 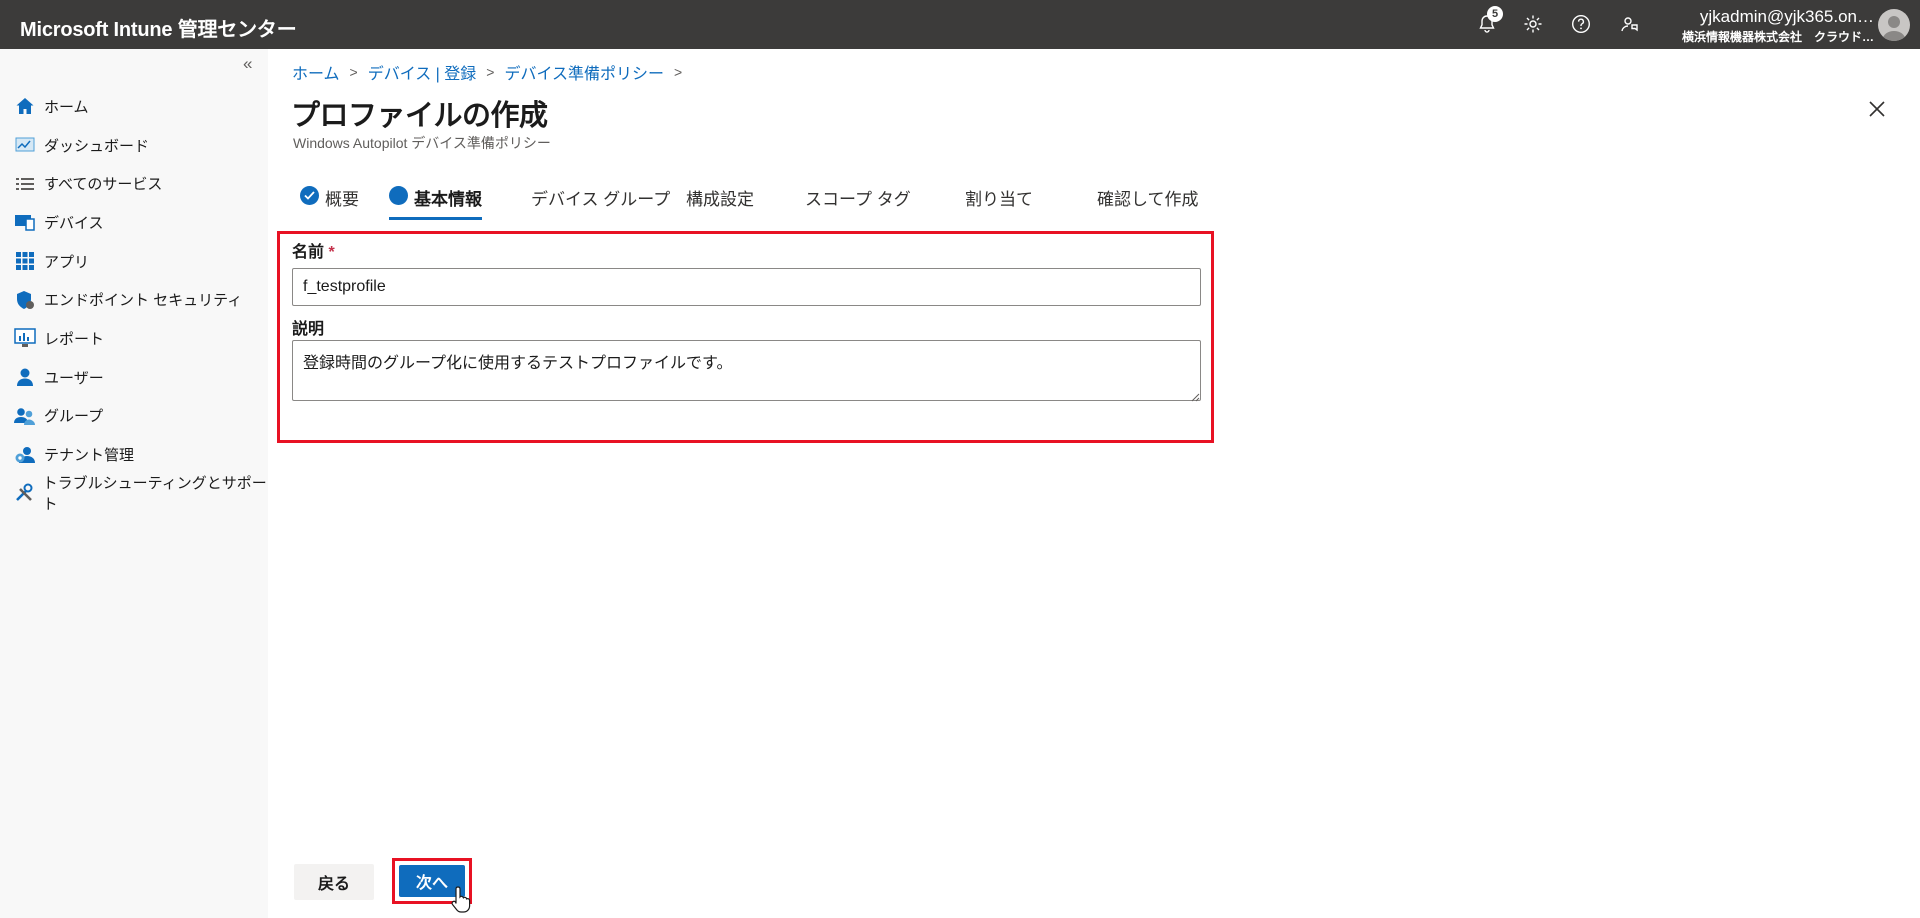 What do you see at coordinates (463, 900) in the screenshot?
I see `hand-cursor-icon` at bounding box center [463, 900].